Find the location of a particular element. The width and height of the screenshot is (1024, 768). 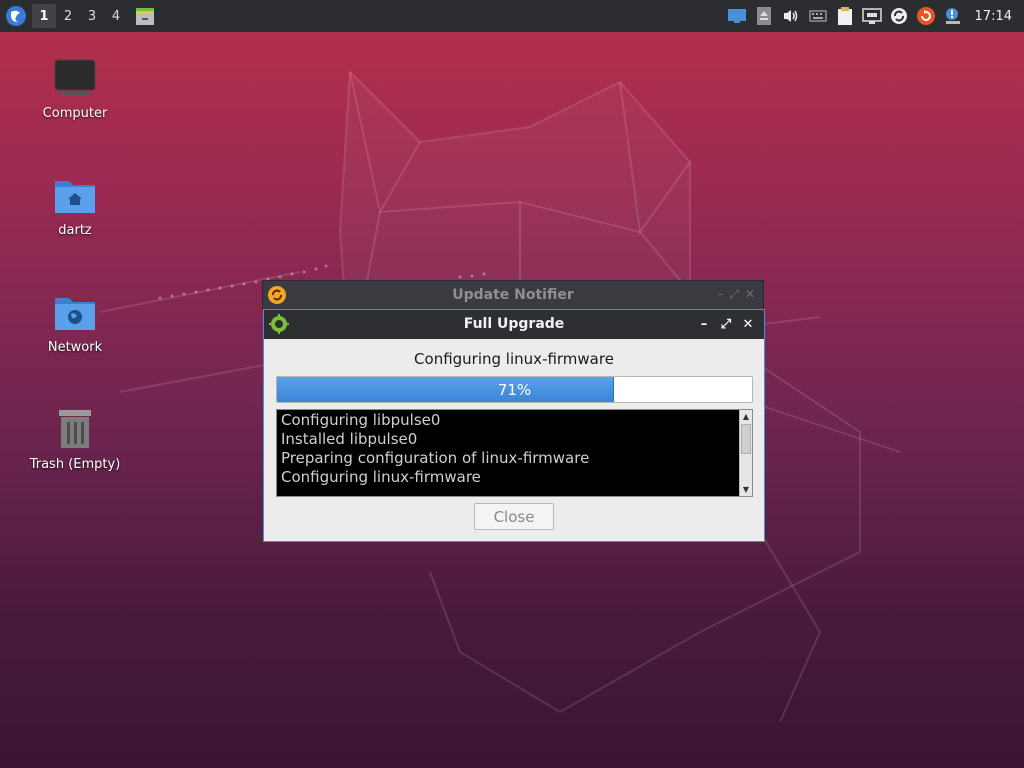

desktop-icon-network: Network is located at coordinates (75, 321).